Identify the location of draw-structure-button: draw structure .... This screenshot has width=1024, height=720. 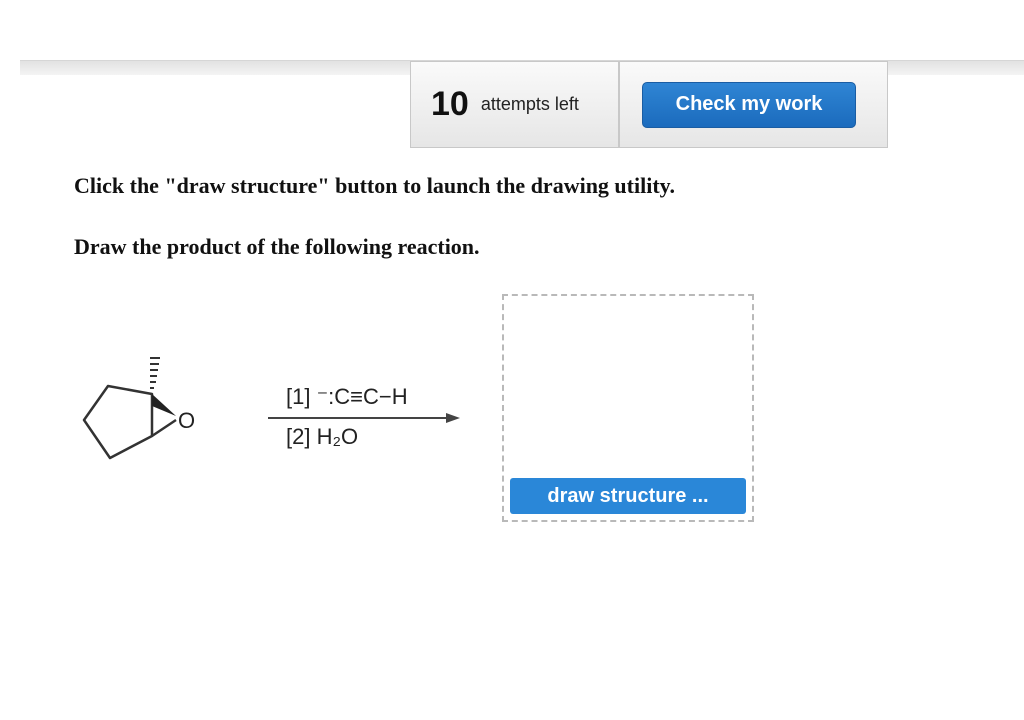
(628, 496).